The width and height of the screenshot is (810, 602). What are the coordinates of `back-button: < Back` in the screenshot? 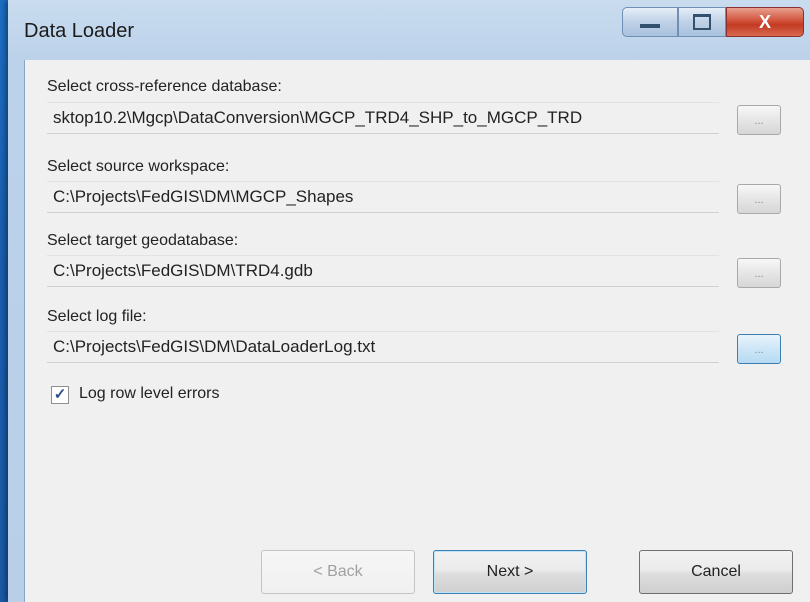 It's located at (338, 572).